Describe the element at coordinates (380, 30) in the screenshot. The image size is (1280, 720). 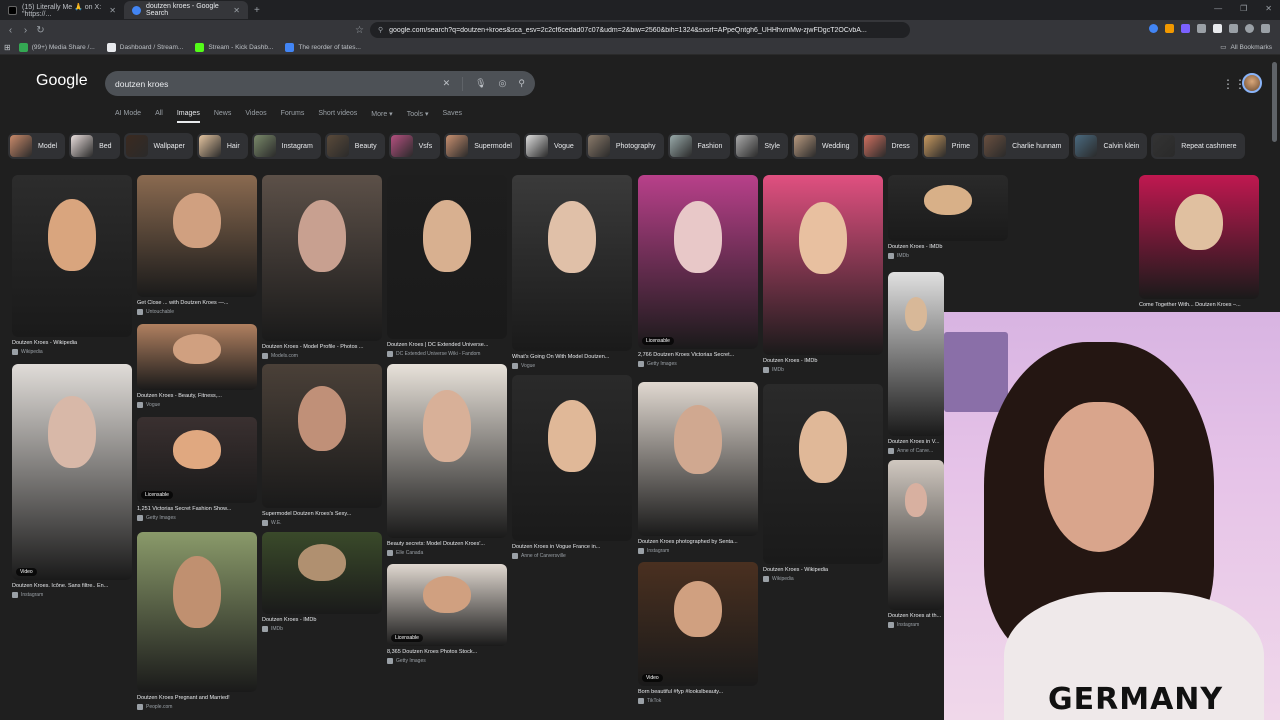
I see `site-info-icon: ⚲` at that location.